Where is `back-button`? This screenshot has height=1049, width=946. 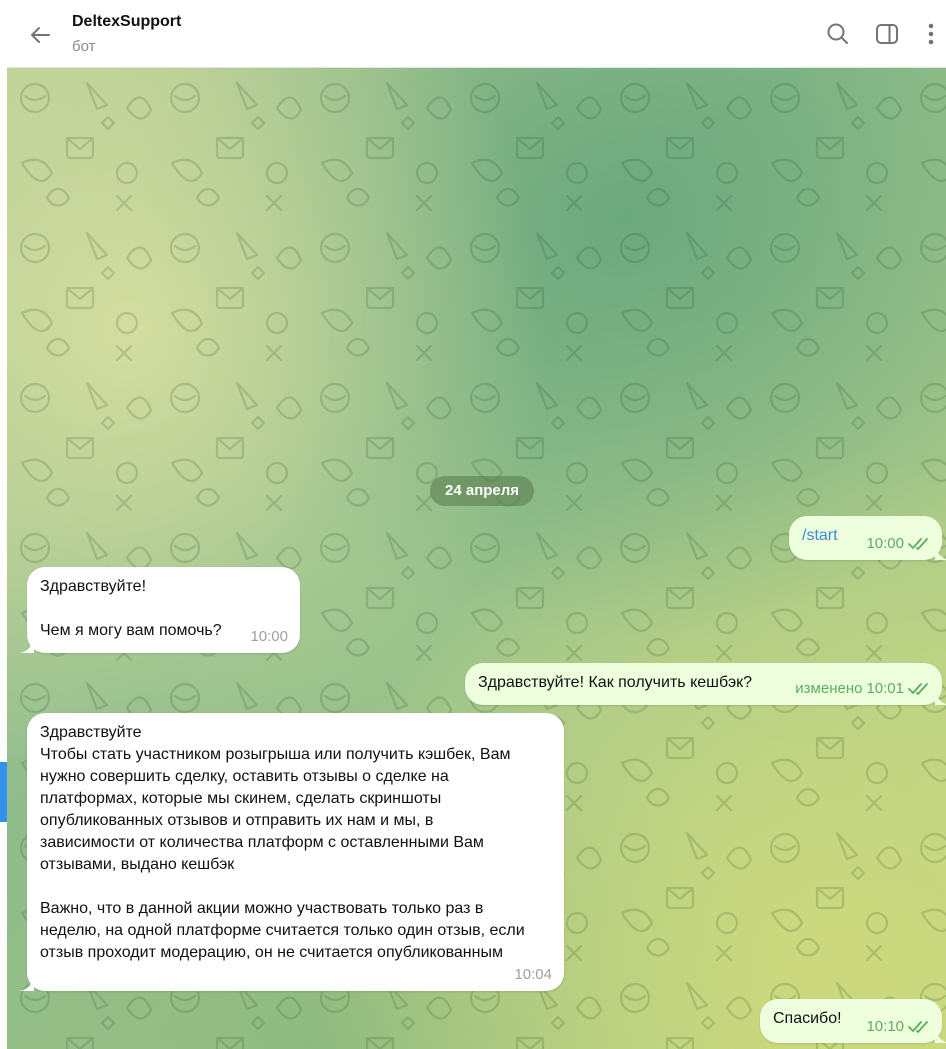 back-button is located at coordinates (40, 35).